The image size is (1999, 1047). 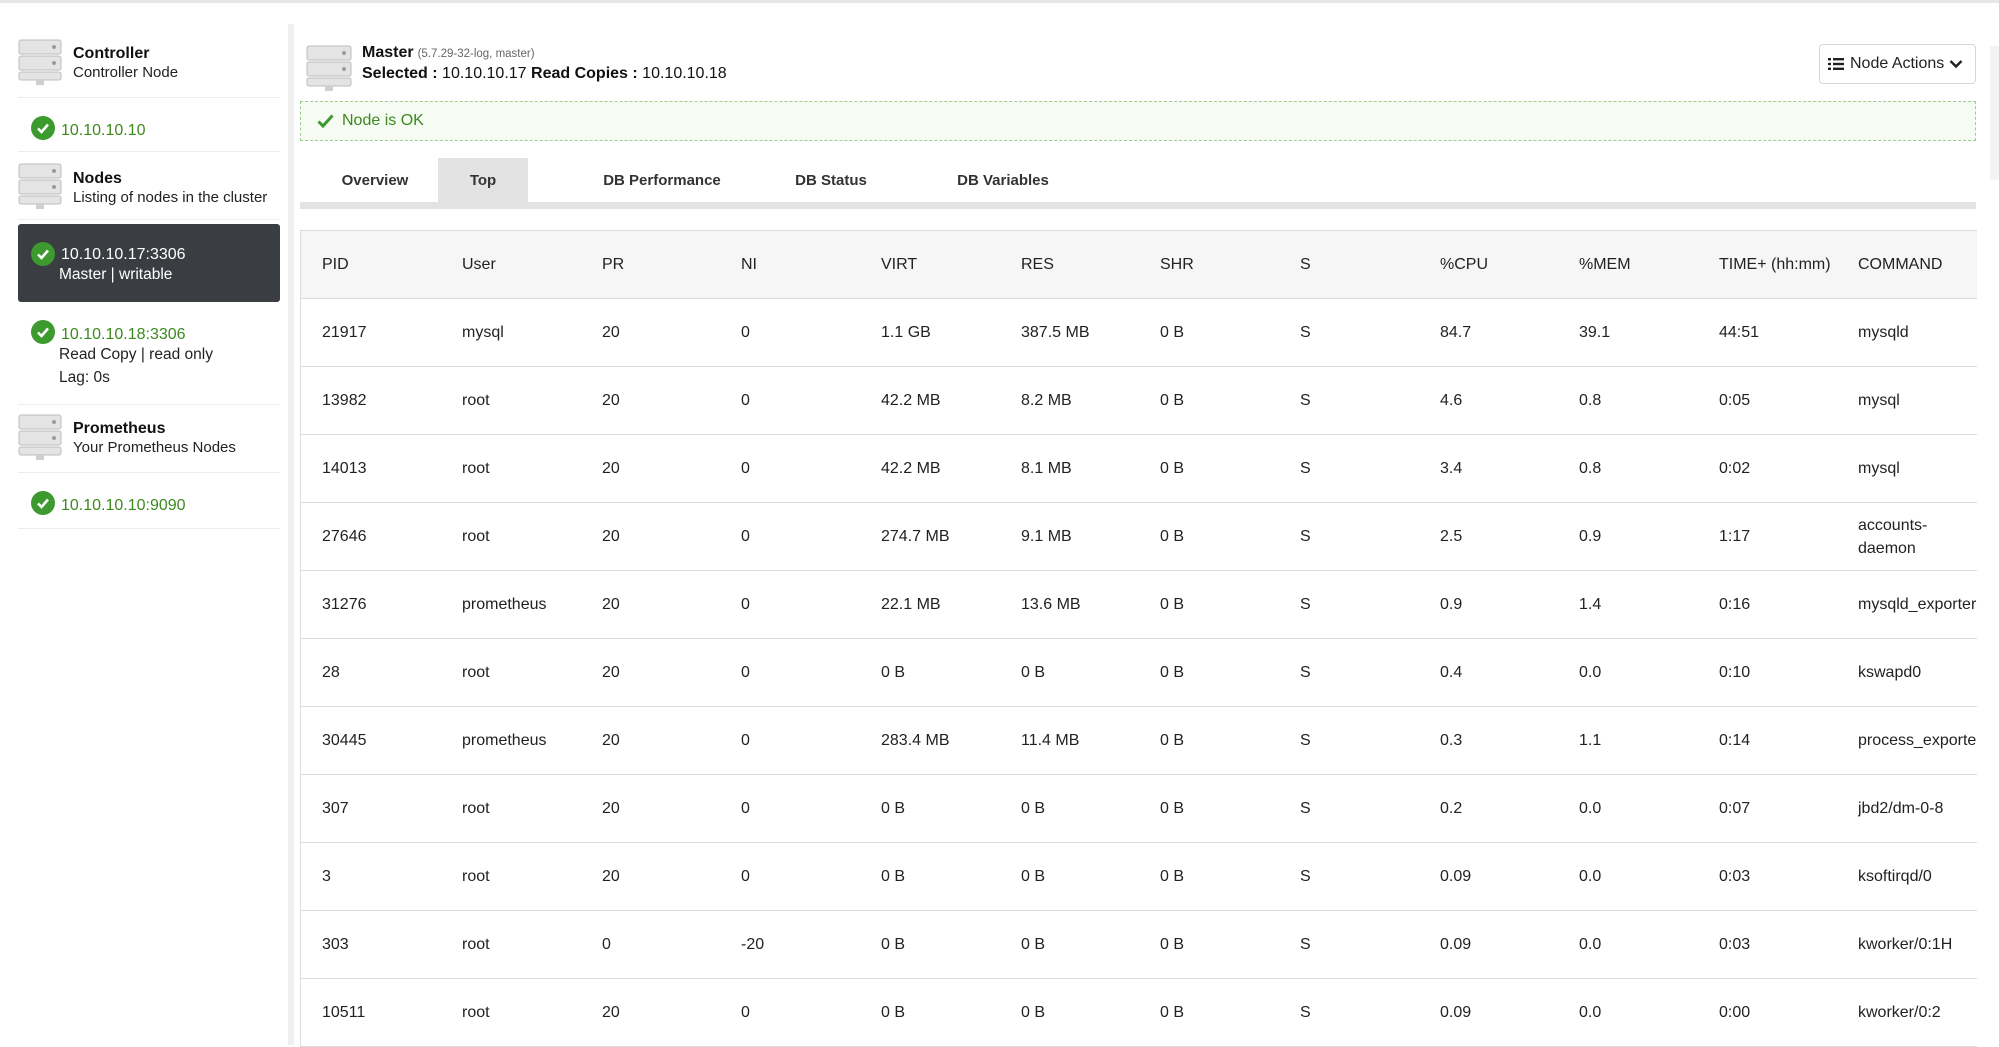 I want to click on table-cell: 0:00, so click(x=1735, y=1012).